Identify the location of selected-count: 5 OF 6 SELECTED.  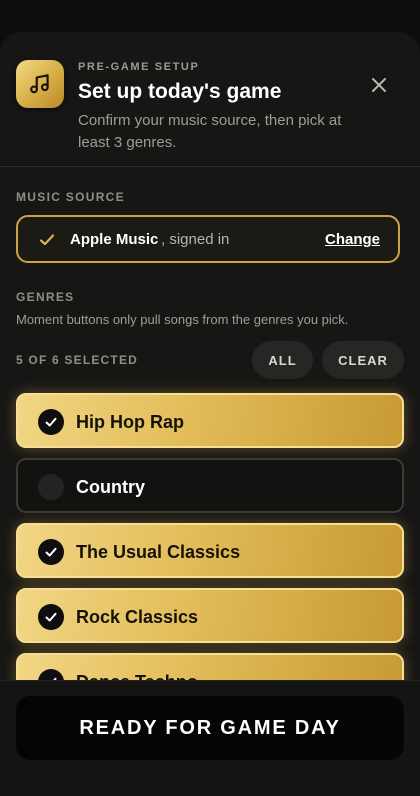
(77, 360).